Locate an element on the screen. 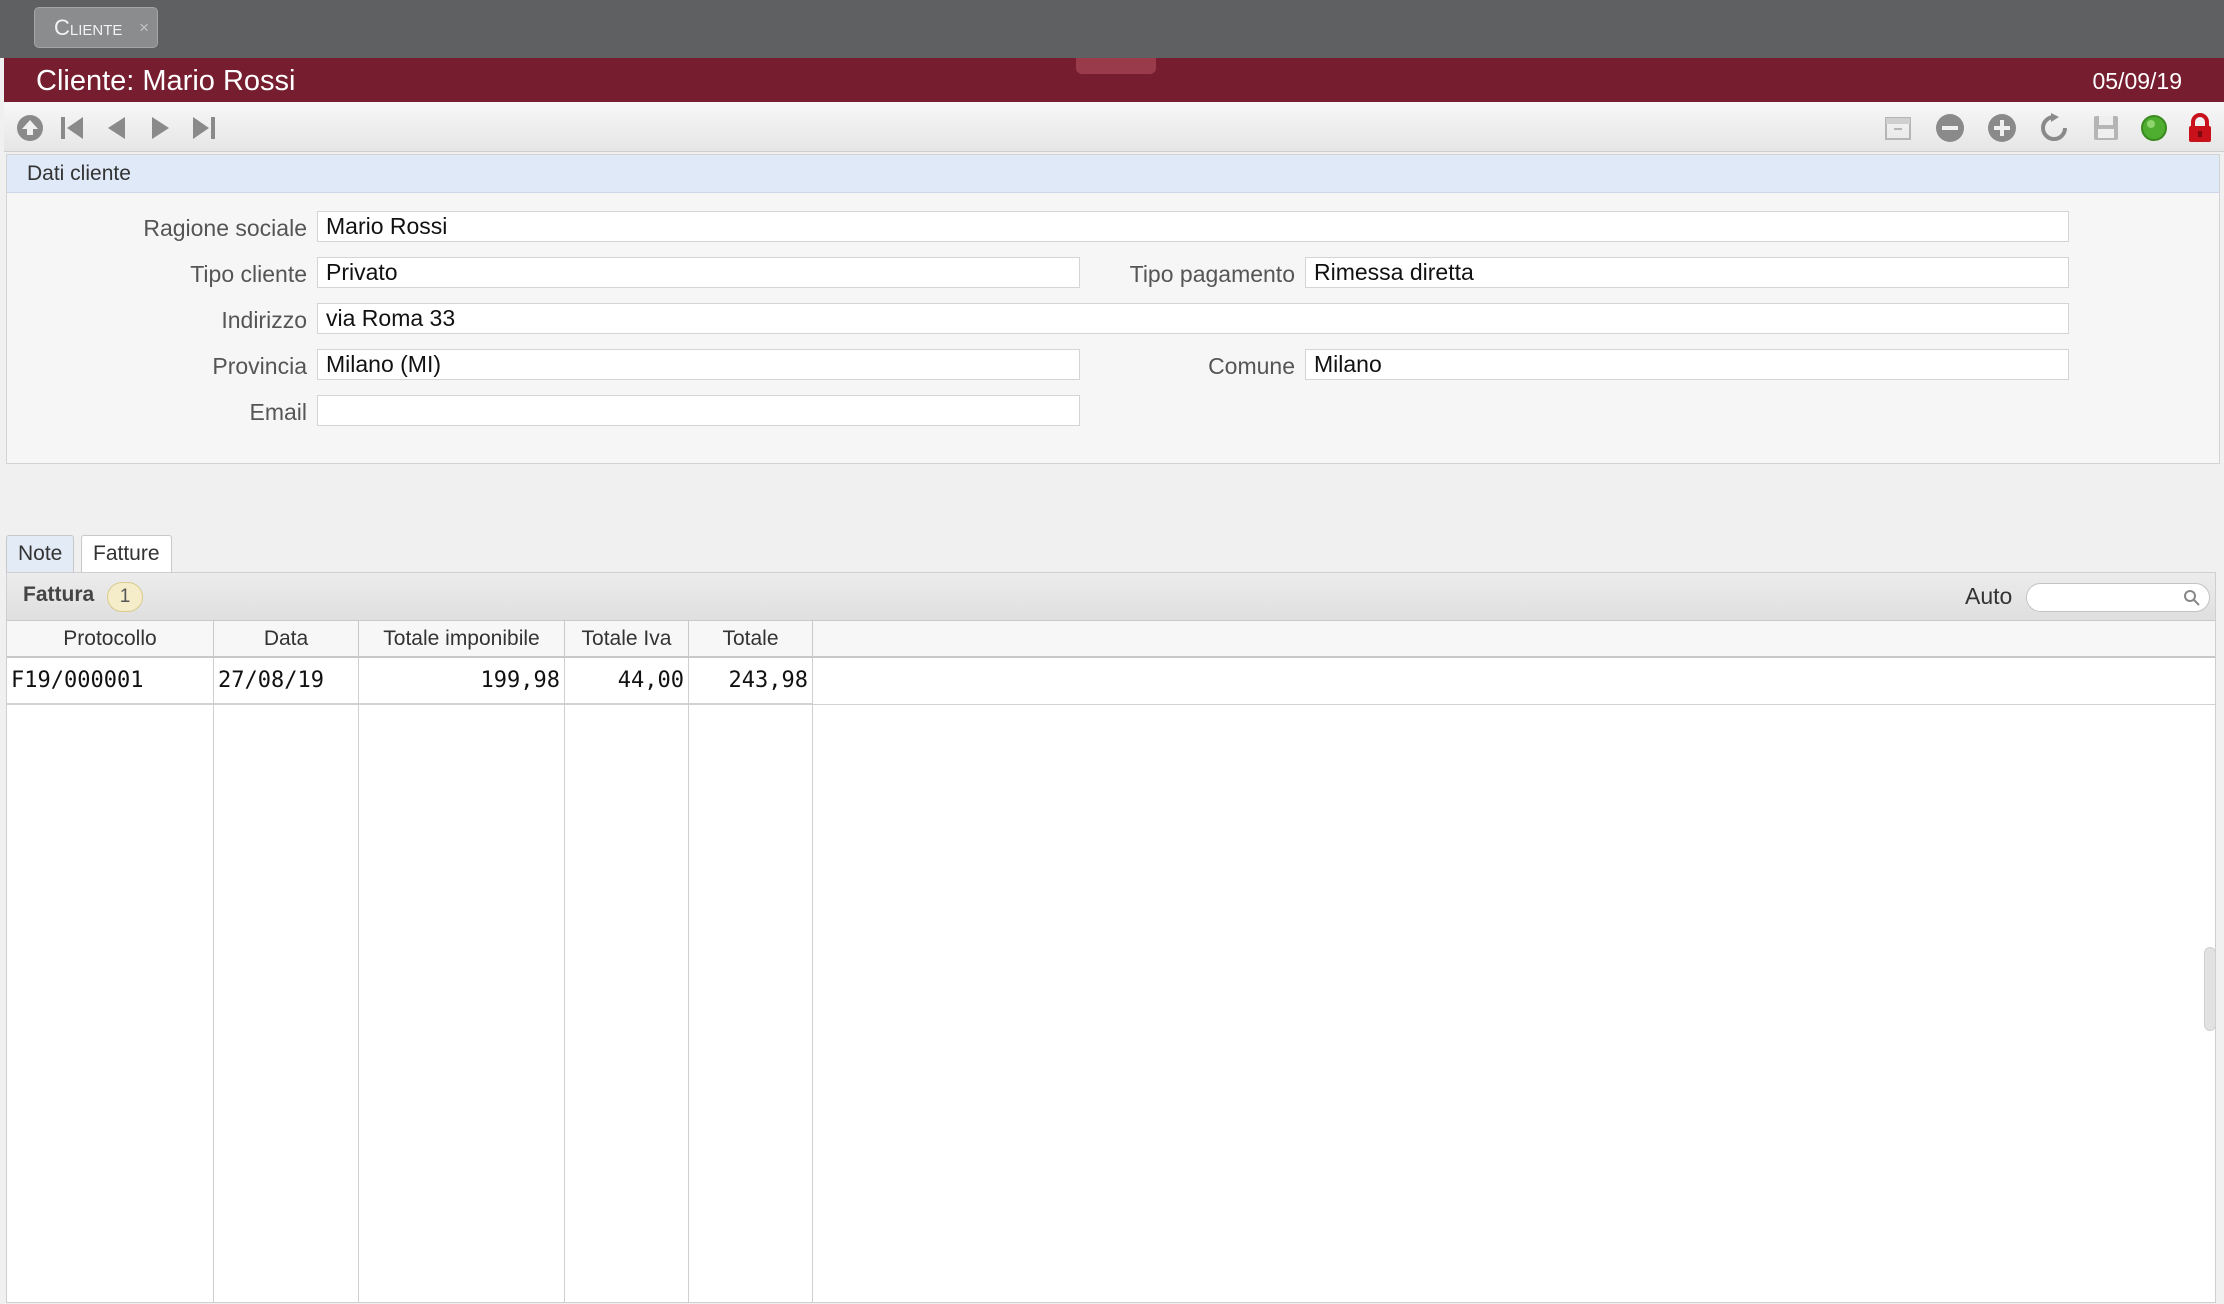 Image resolution: width=2224 pixels, height=1304 pixels. header-date: 05/09/19 is located at coordinates (2137, 81).